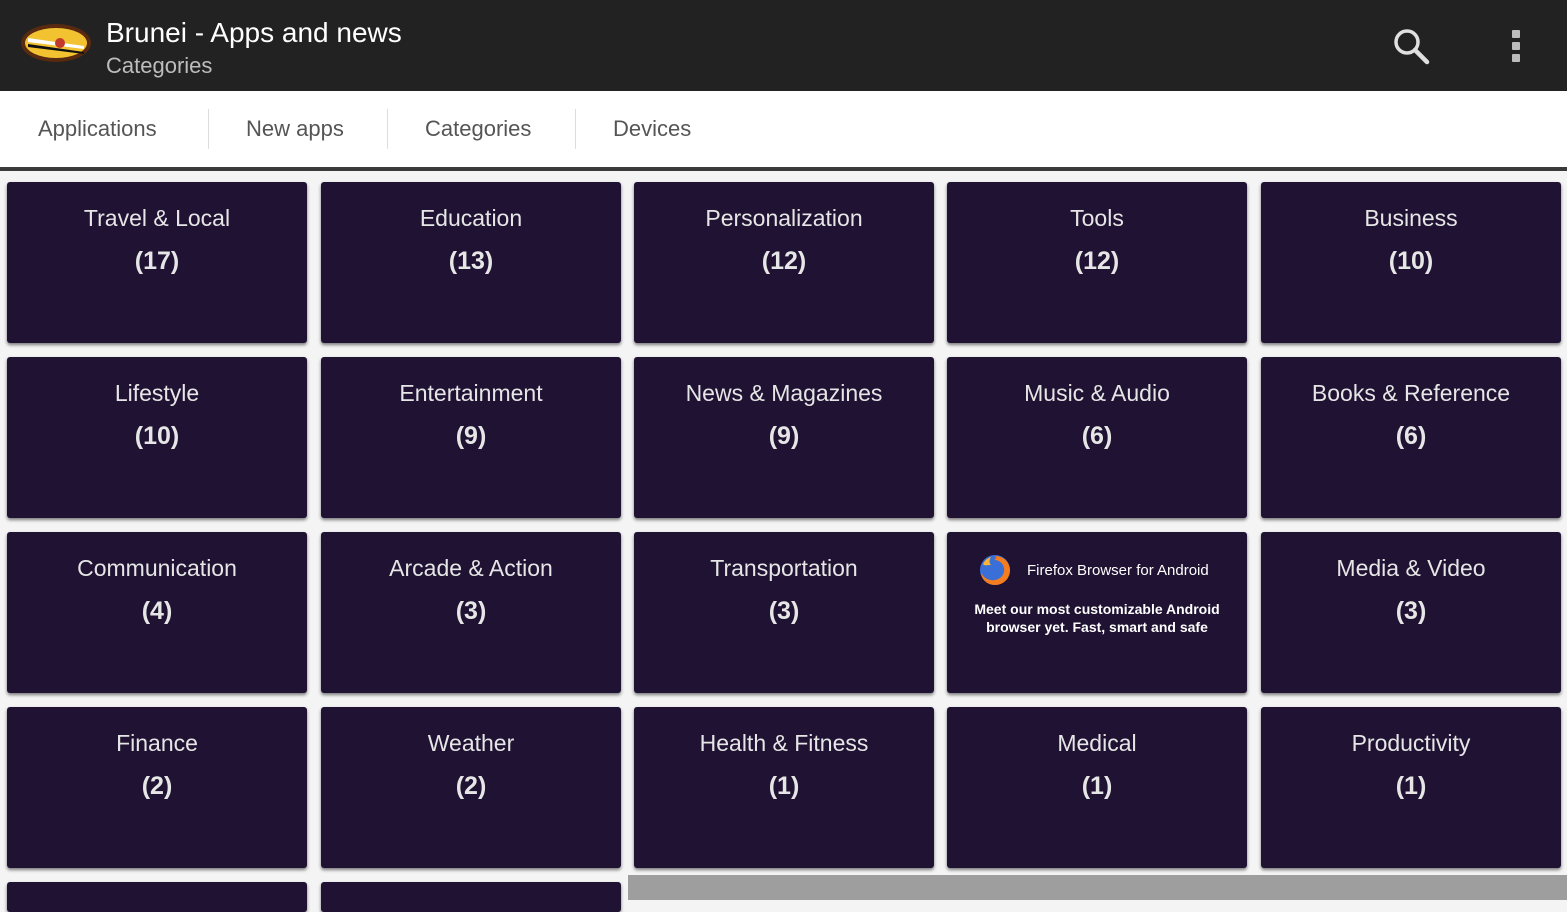  I want to click on tab-applications: Applications, so click(97, 129).